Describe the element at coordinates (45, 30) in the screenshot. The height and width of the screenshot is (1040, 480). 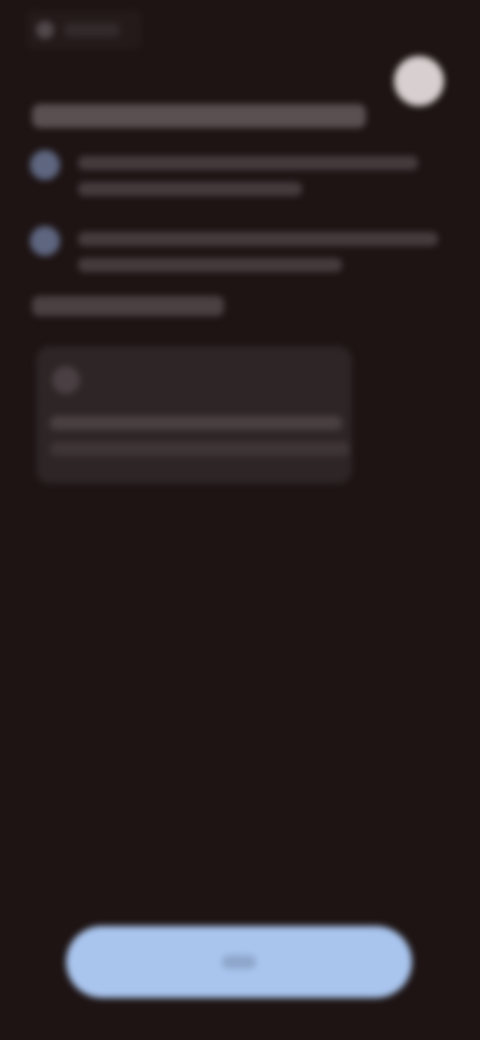
I see `circle-icon` at that location.